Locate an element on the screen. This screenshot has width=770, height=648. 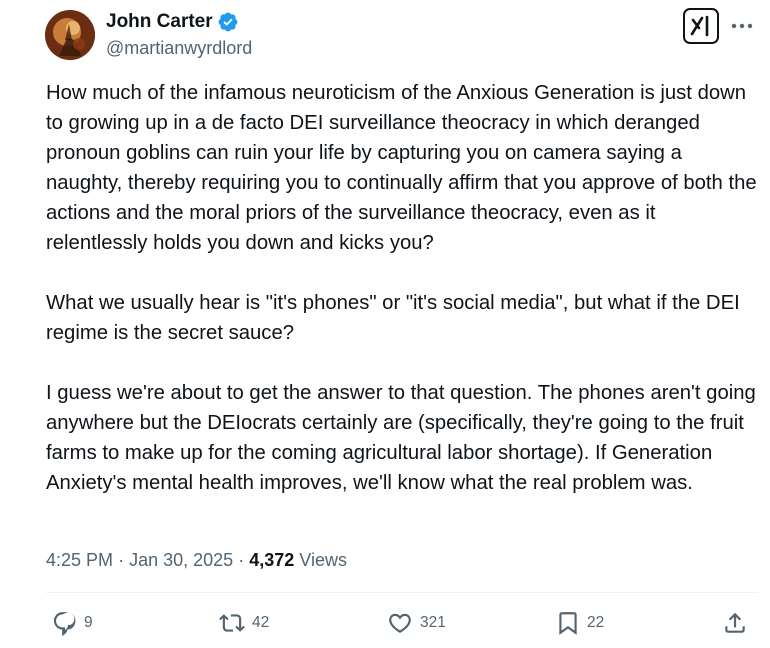
bookmark-icon is located at coordinates (568, 623).